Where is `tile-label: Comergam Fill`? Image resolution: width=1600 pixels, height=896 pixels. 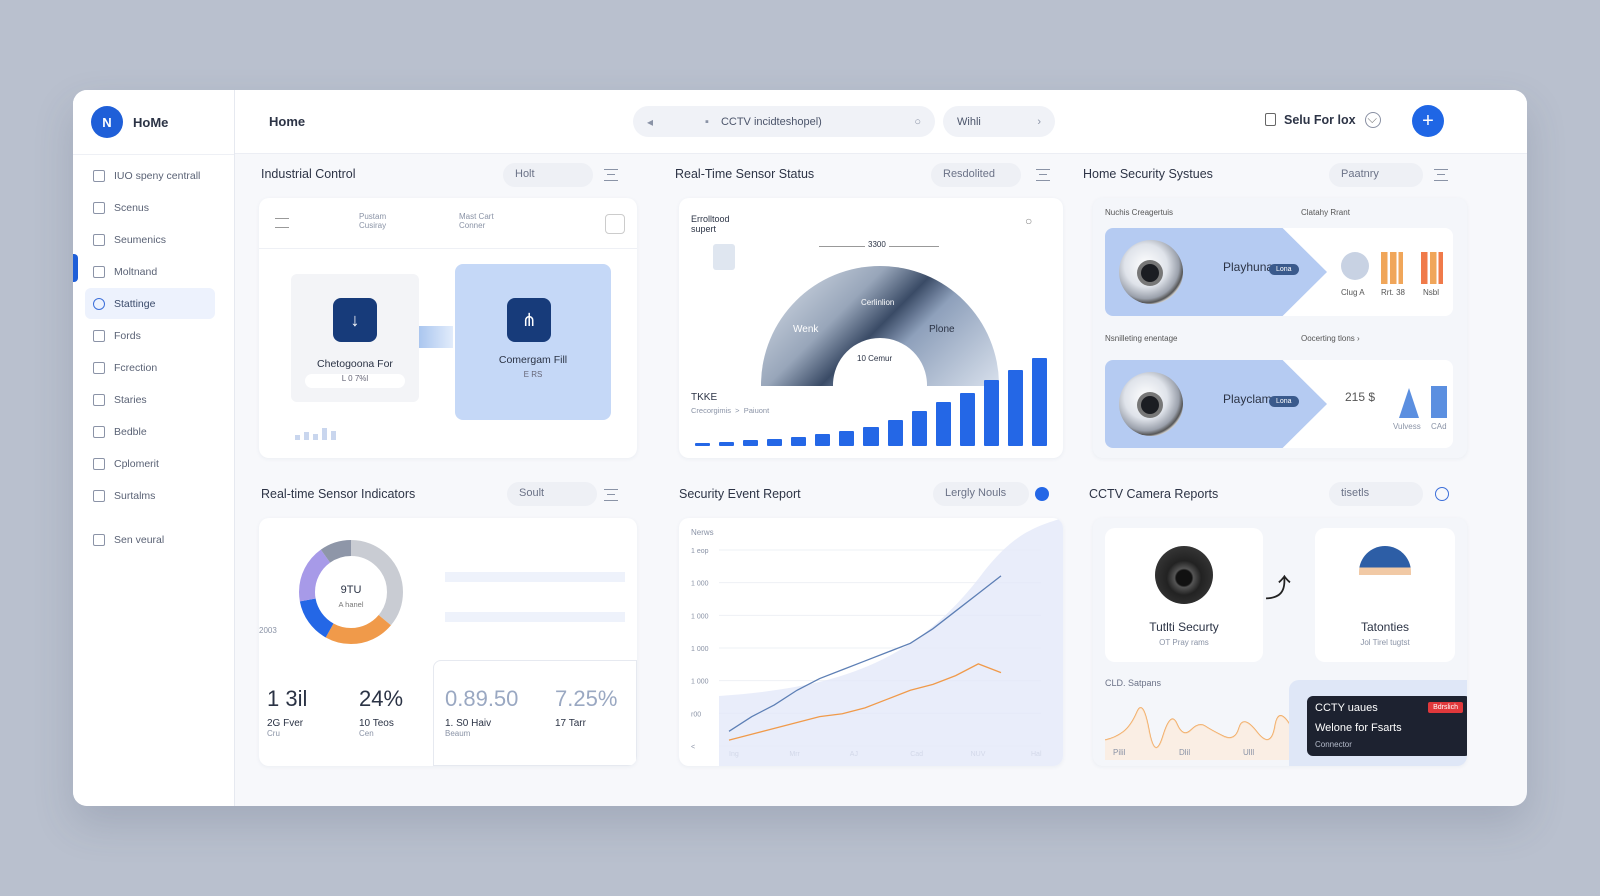
tile-label: Comergam Fill is located at coordinates (533, 360).